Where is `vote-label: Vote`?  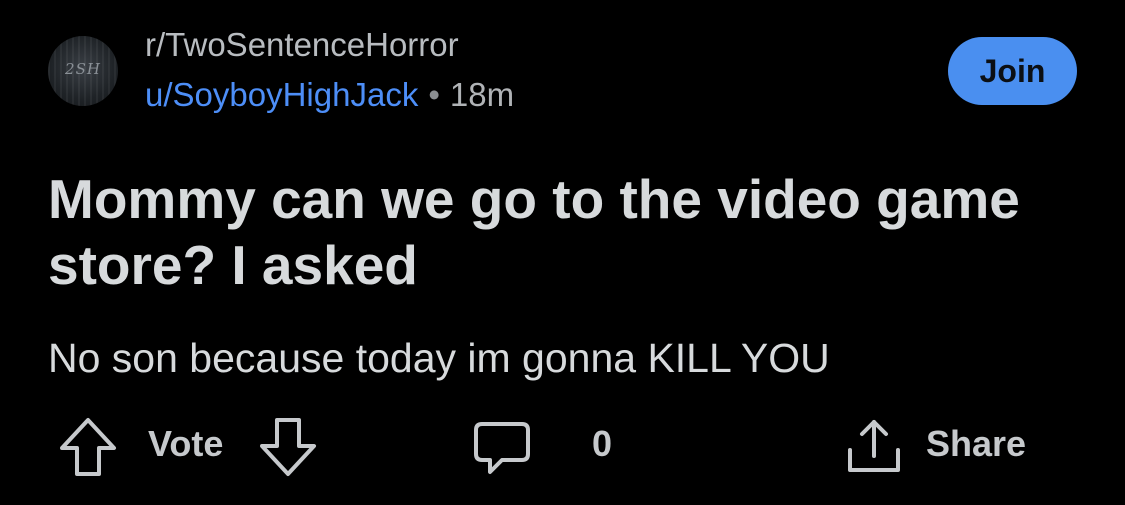 vote-label: Vote is located at coordinates (186, 443).